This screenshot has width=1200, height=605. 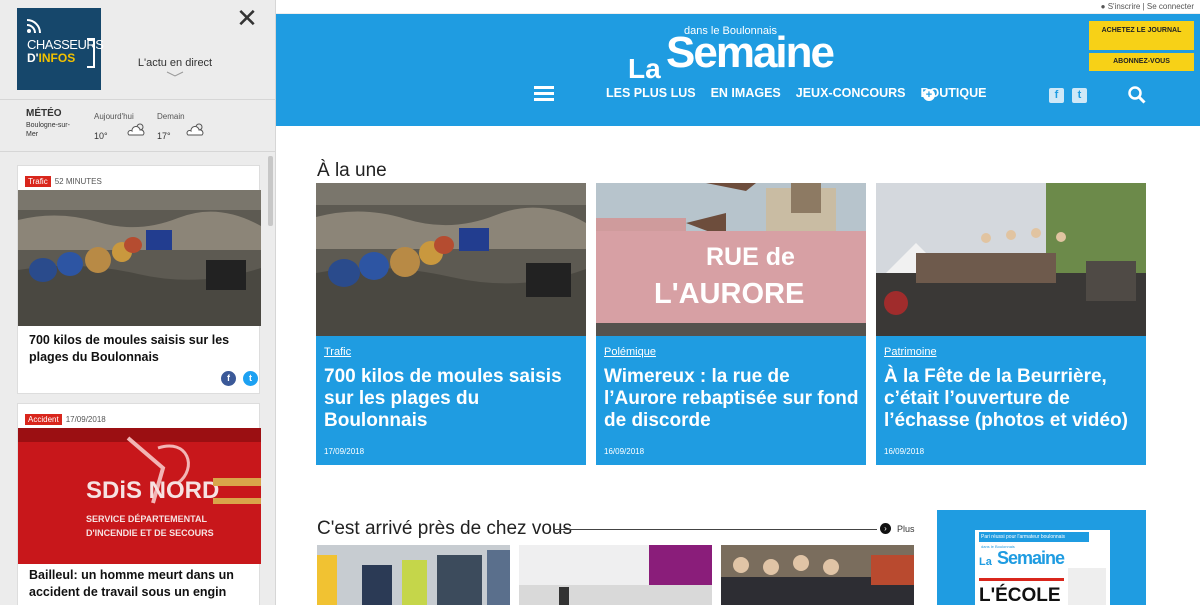 What do you see at coordinates (1087, 586) in the screenshot?
I see `cover-sidebar` at bounding box center [1087, 586].